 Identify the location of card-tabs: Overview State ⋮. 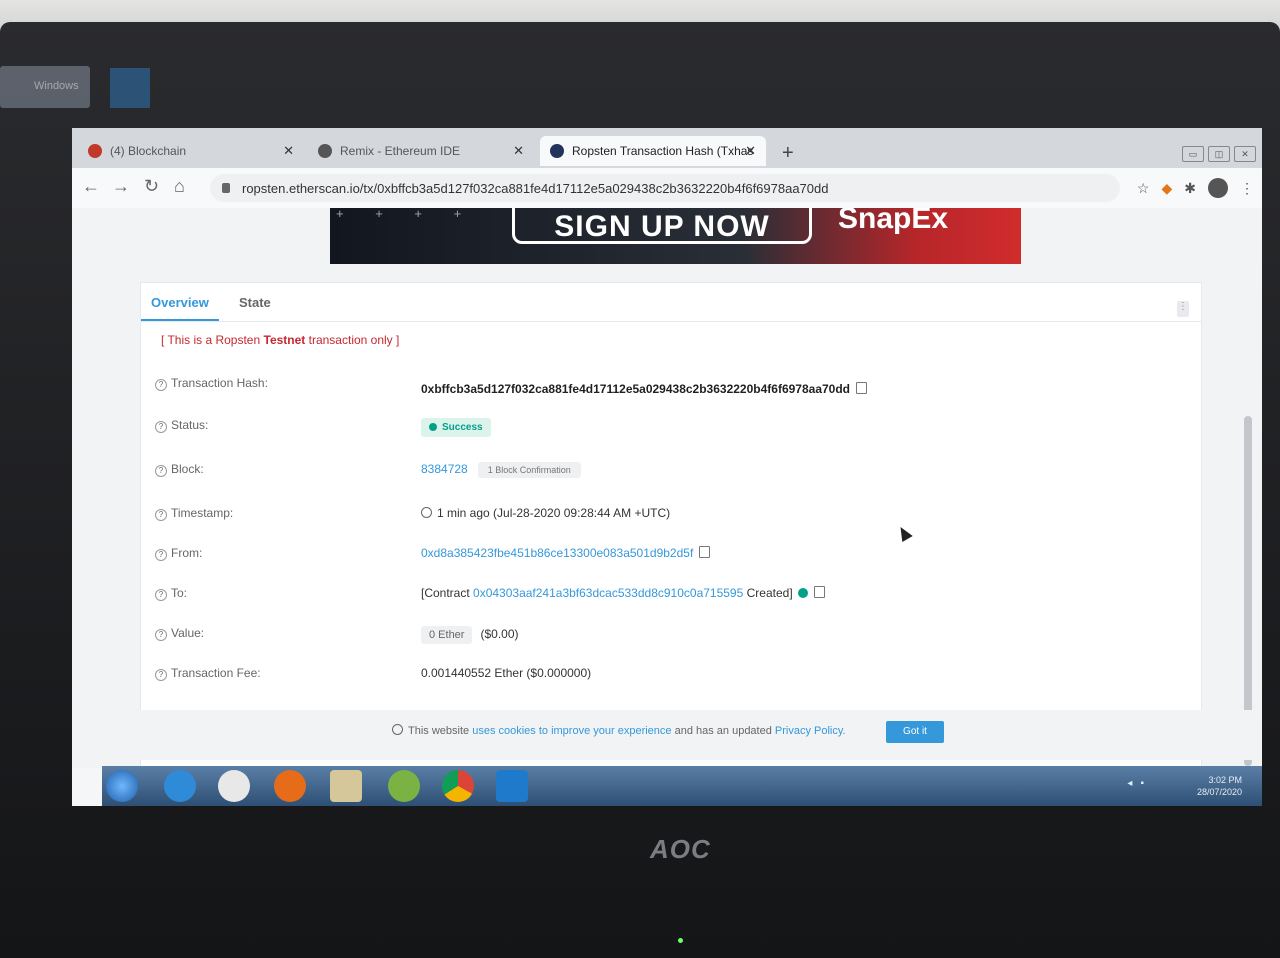
(671, 302).